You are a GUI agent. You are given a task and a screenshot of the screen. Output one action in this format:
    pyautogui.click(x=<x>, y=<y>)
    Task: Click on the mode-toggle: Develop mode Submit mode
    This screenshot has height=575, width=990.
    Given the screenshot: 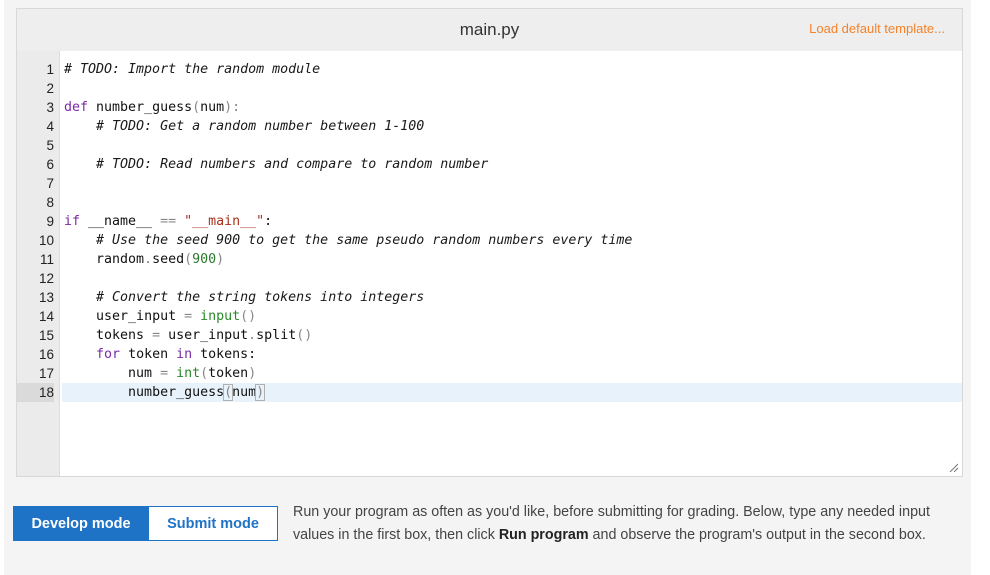 What is the action you would take?
    pyautogui.click(x=145, y=523)
    